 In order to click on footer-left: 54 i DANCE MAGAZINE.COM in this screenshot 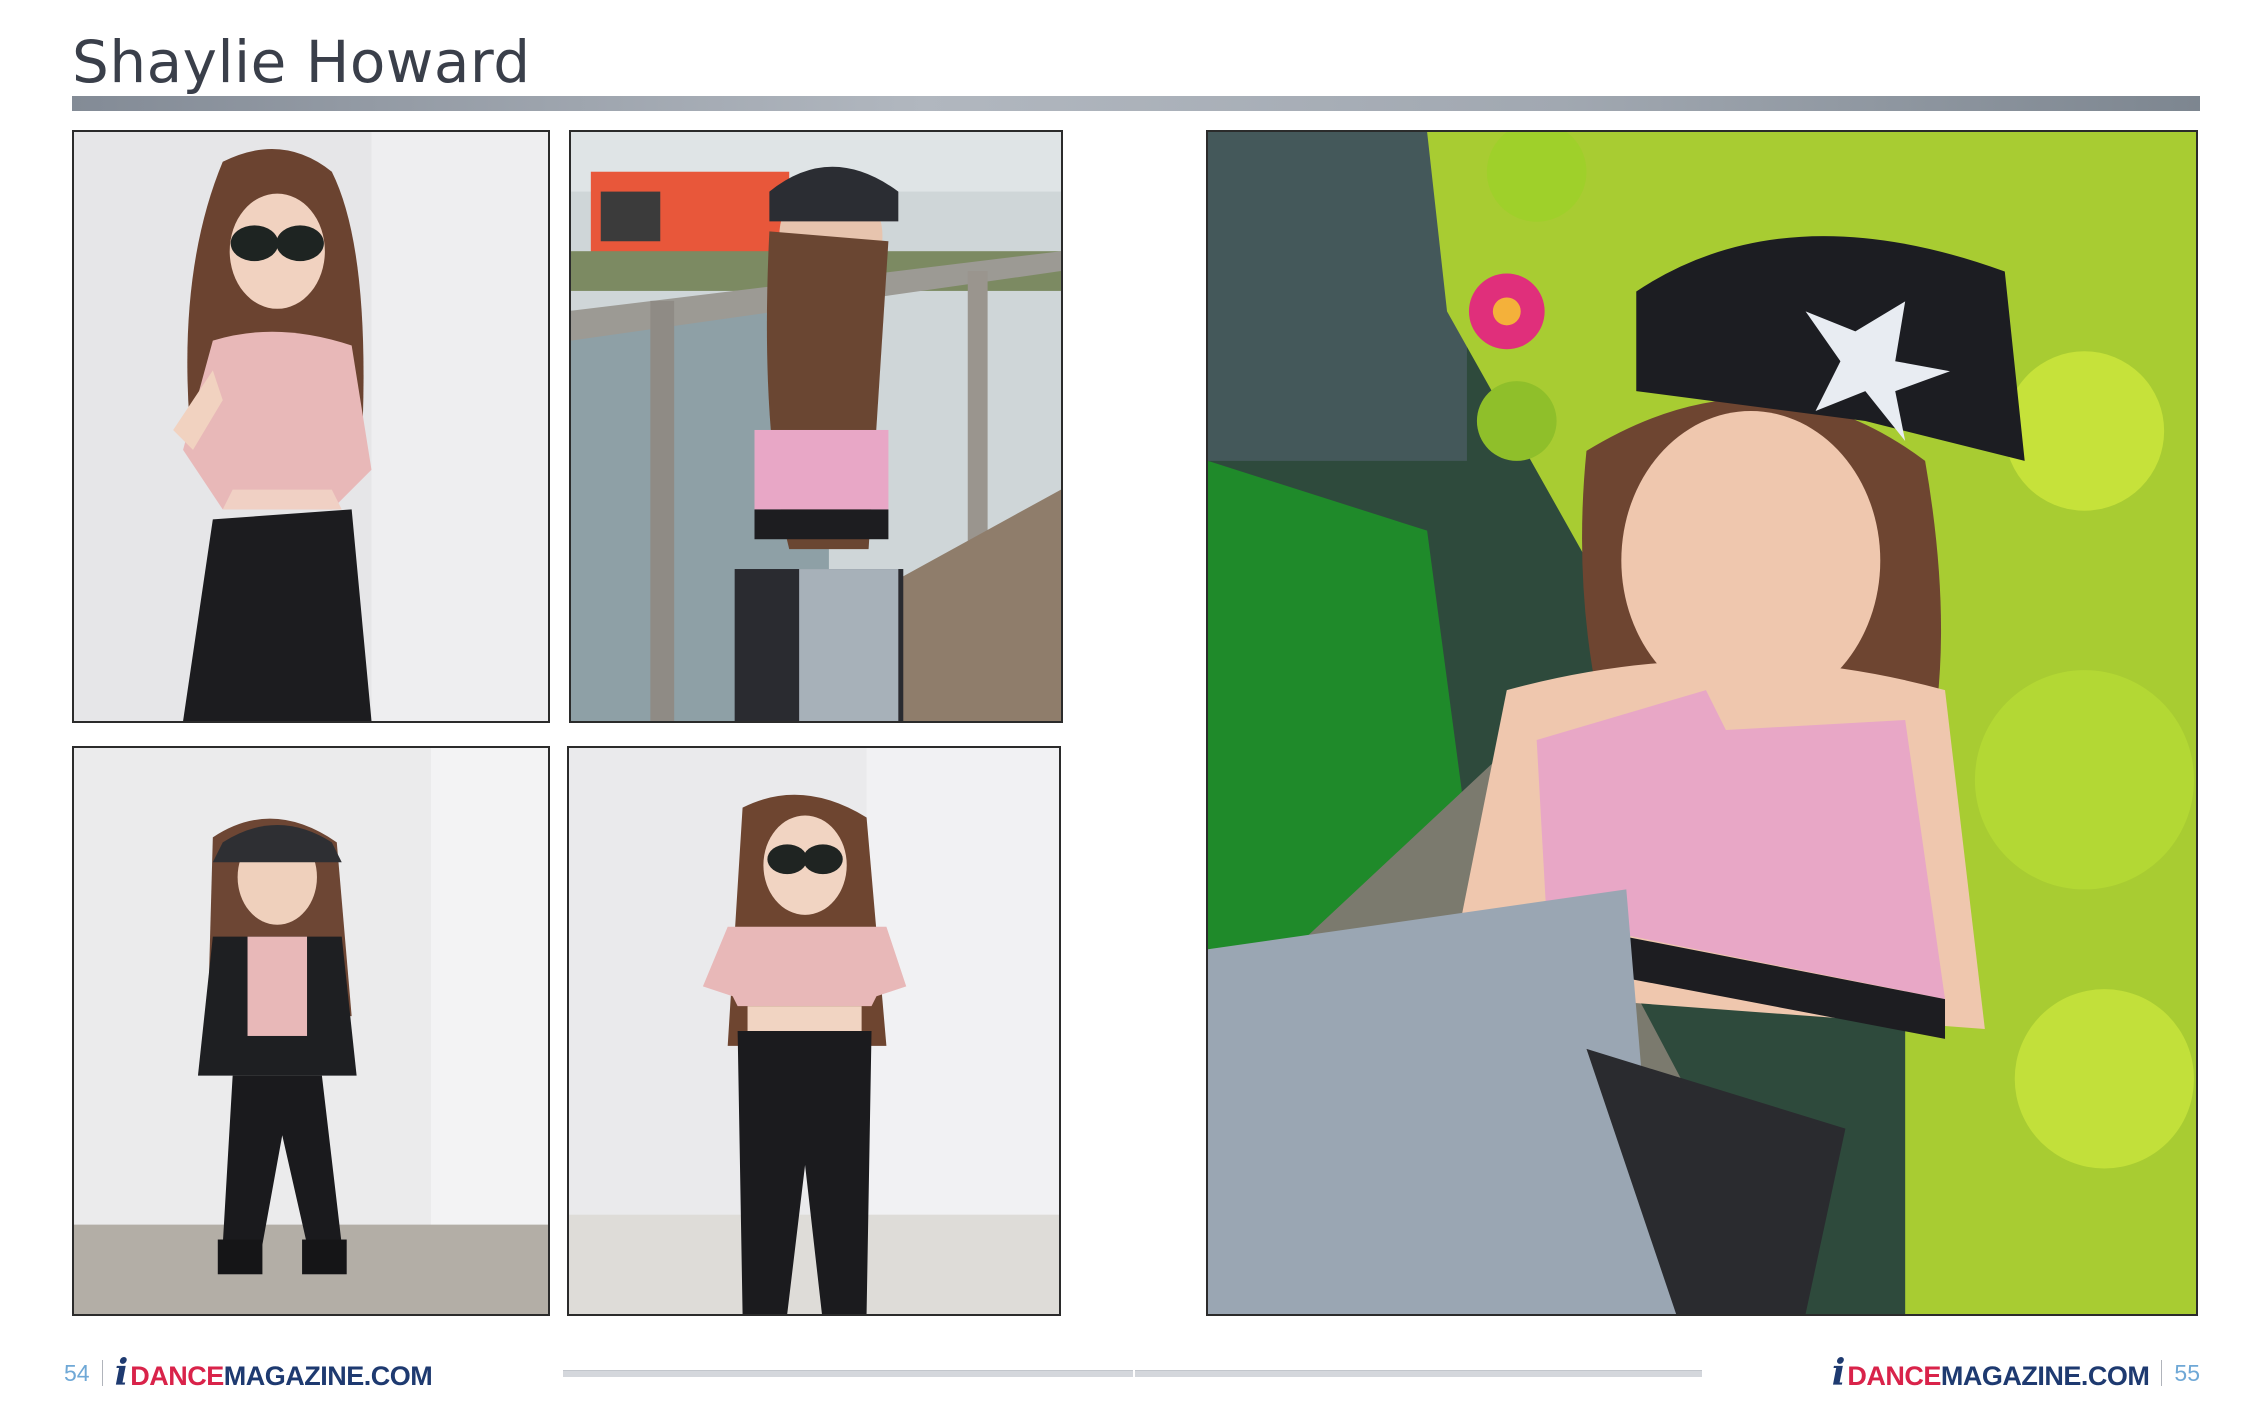, I will do `click(248, 1373)`.